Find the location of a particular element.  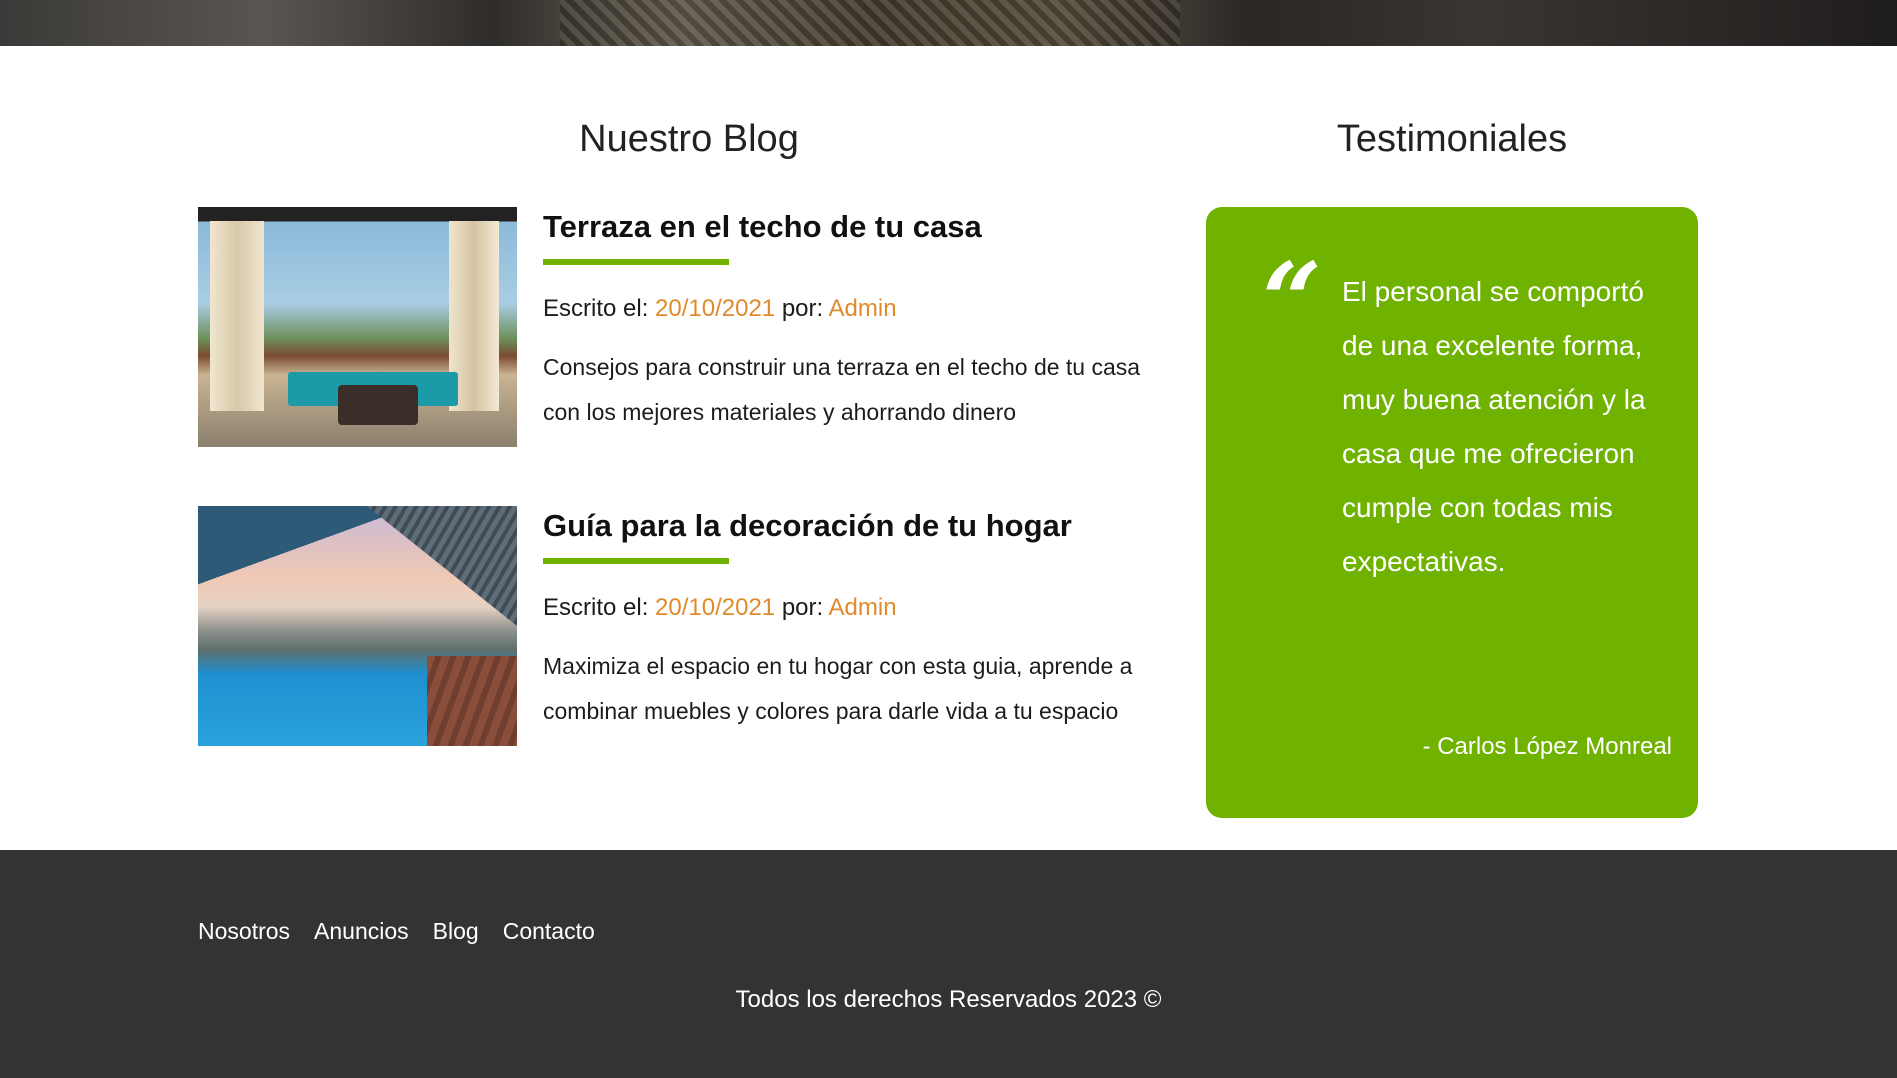

footer-link-contacto: Contacto is located at coordinates (549, 931).